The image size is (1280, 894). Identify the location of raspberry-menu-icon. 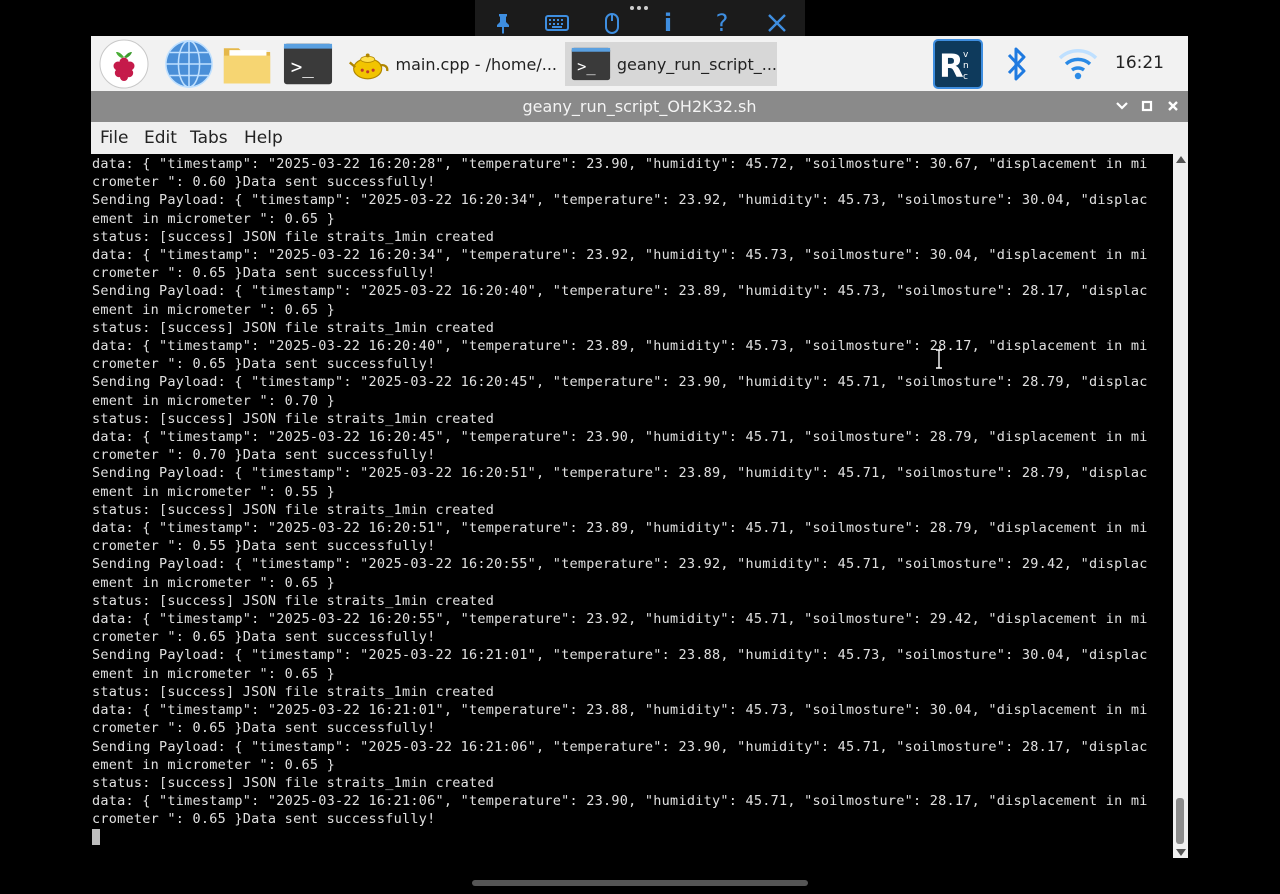
(124, 64).